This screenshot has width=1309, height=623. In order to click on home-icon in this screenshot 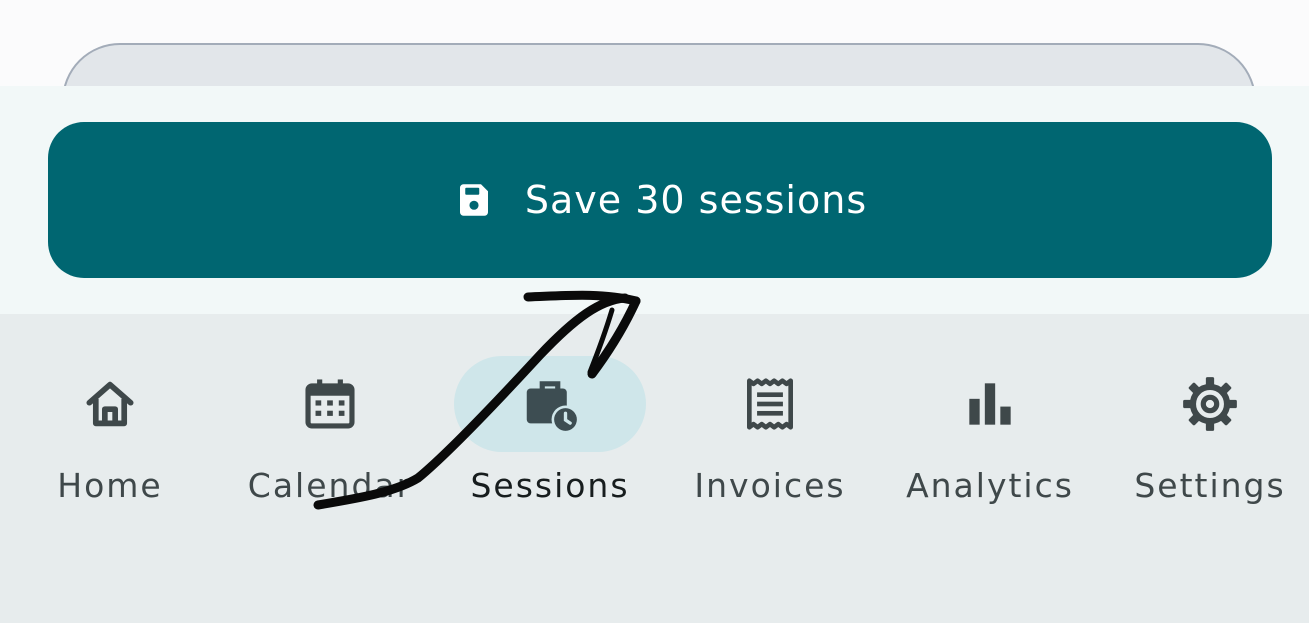, I will do `click(110, 404)`.